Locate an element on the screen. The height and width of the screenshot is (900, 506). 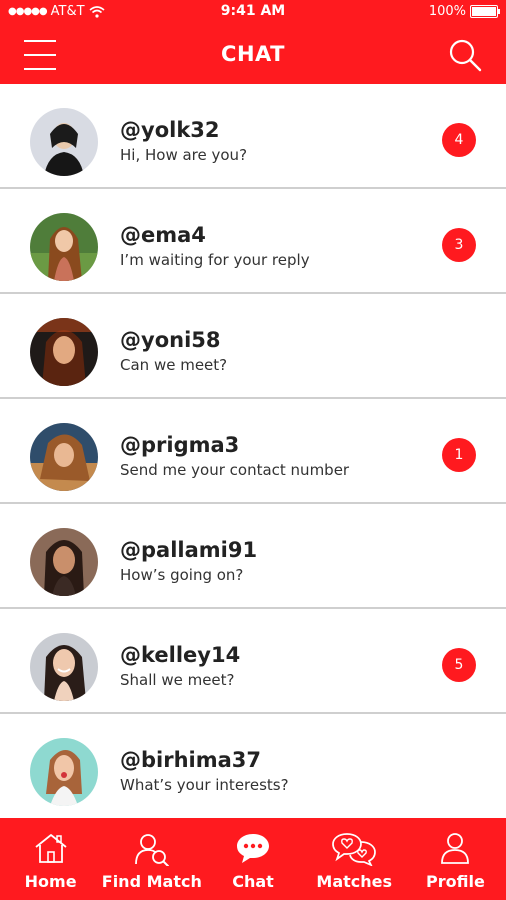
page-title: CHAT is located at coordinates (253, 54).